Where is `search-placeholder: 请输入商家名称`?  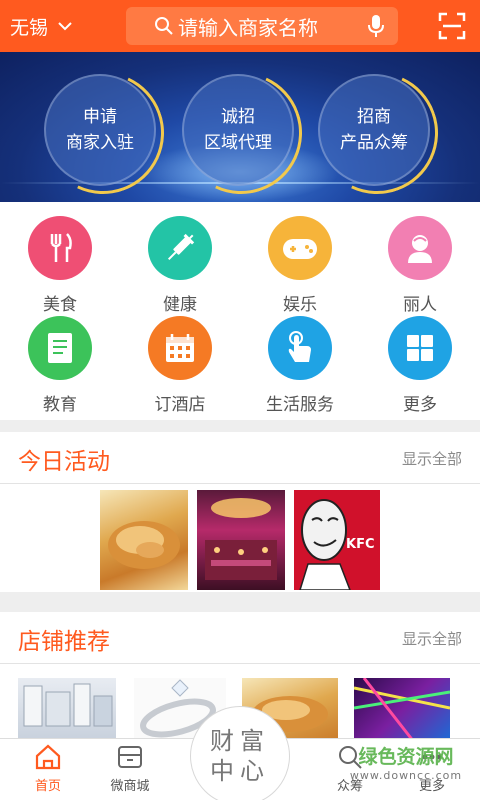 search-placeholder: 请输入商家名称 is located at coordinates (248, 27).